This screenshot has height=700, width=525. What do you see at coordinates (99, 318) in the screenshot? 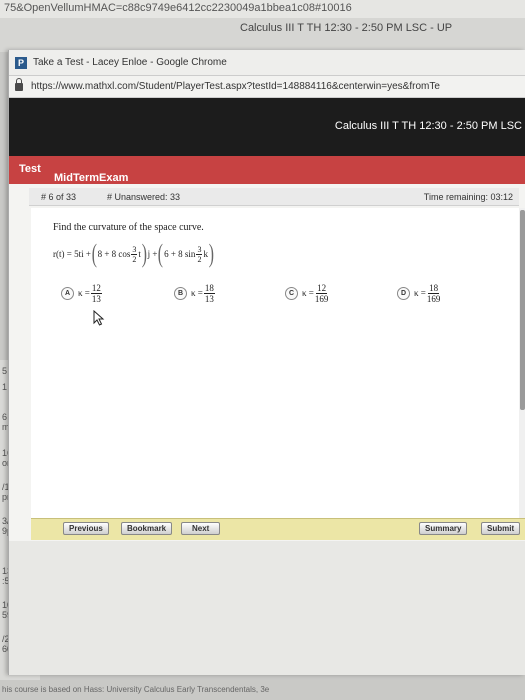
I see `mouse-cursor-icon` at bounding box center [99, 318].